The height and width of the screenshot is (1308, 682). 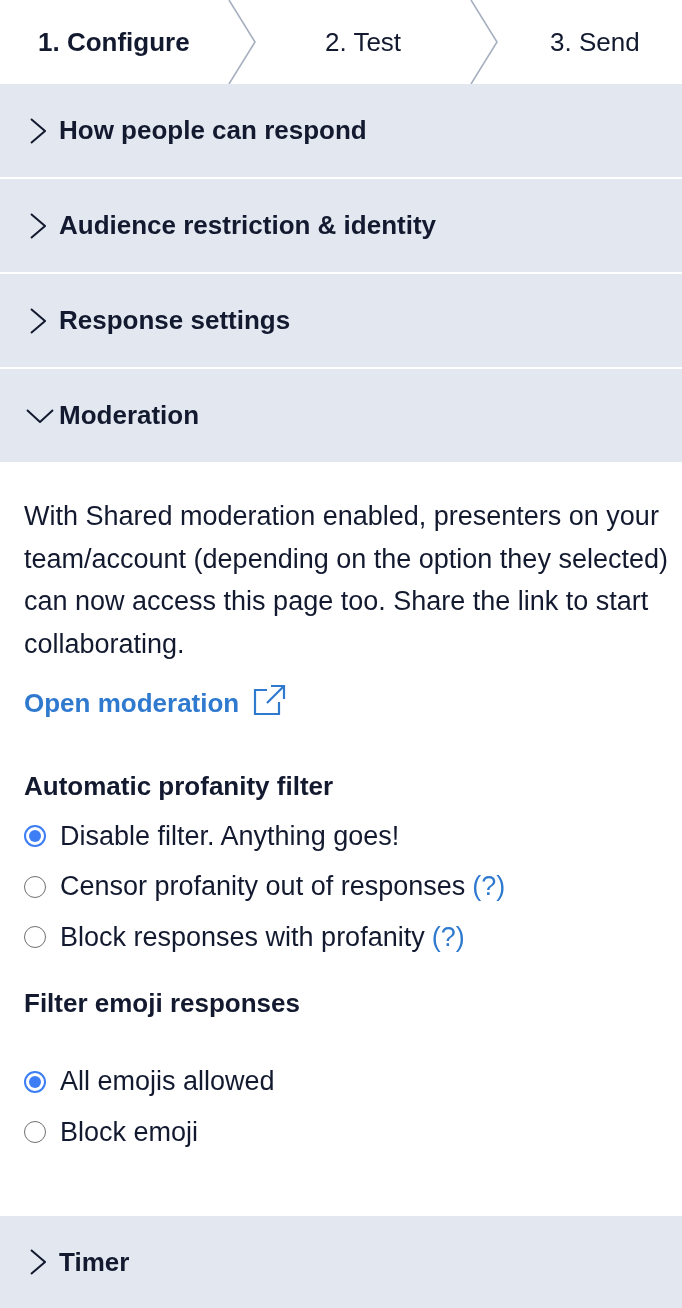 I want to click on option-label: Censor profanity out of responses, so click(x=263, y=887).